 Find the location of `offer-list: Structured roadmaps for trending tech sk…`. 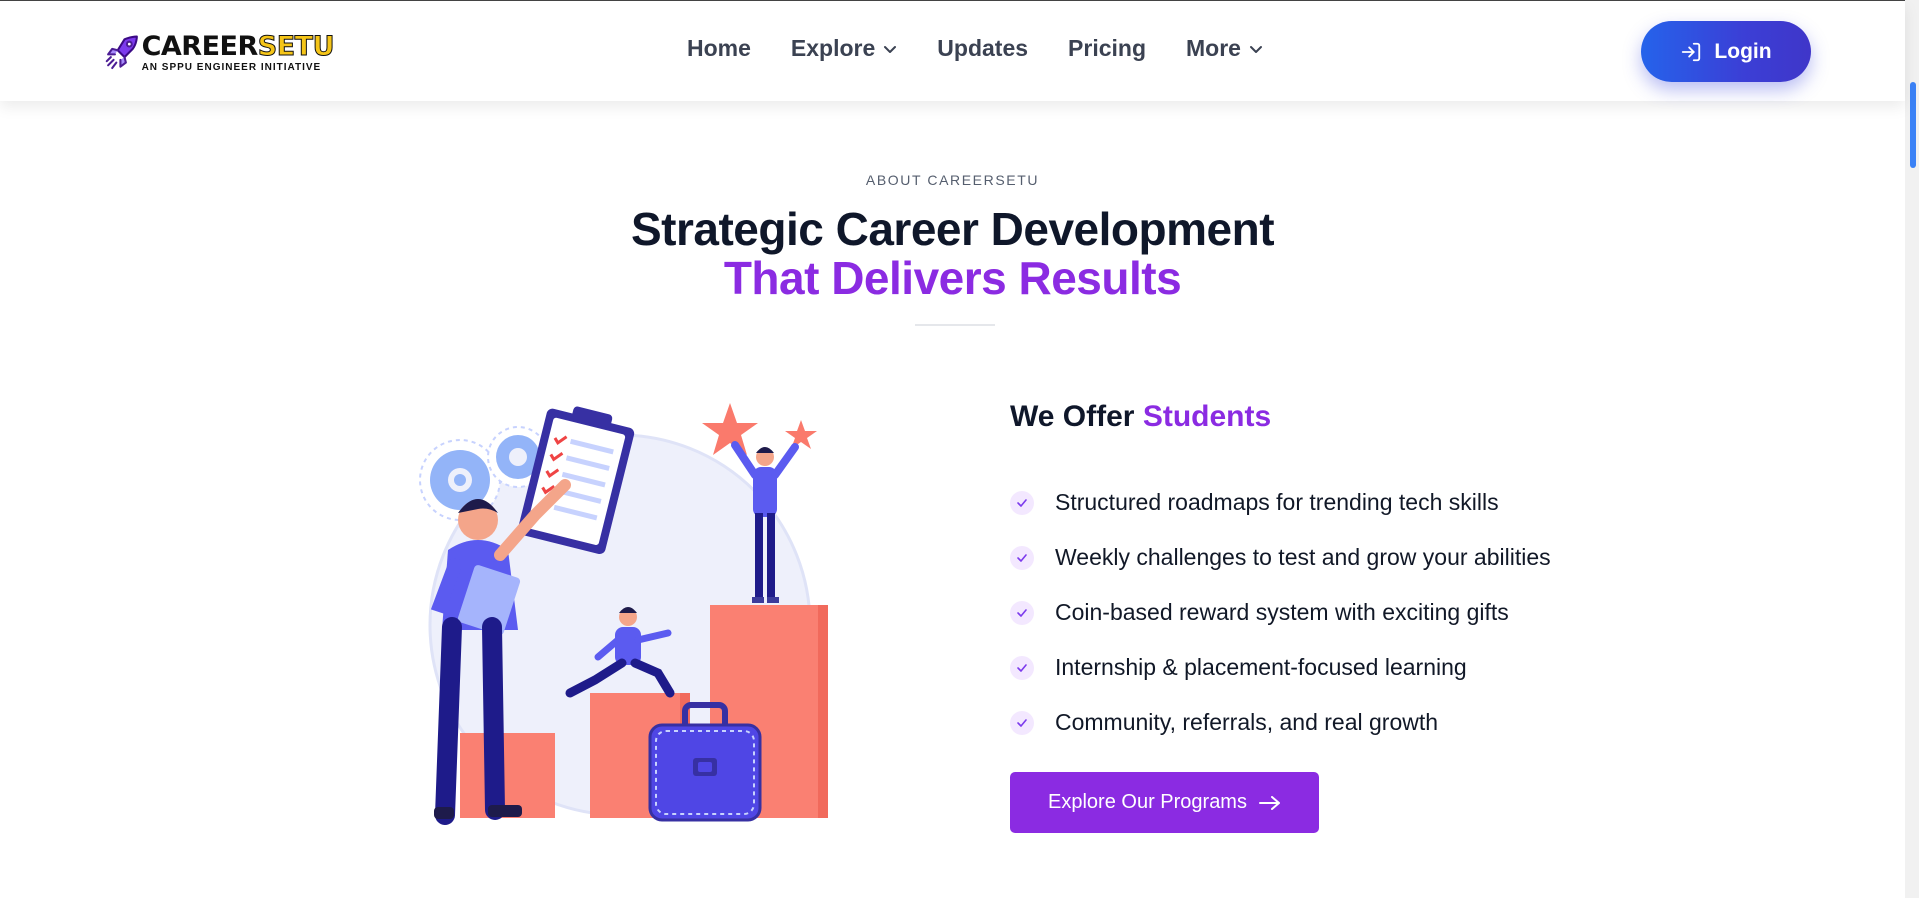

offer-list: Structured roadmaps for trending tech sk… is located at coordinates (1280, 612).